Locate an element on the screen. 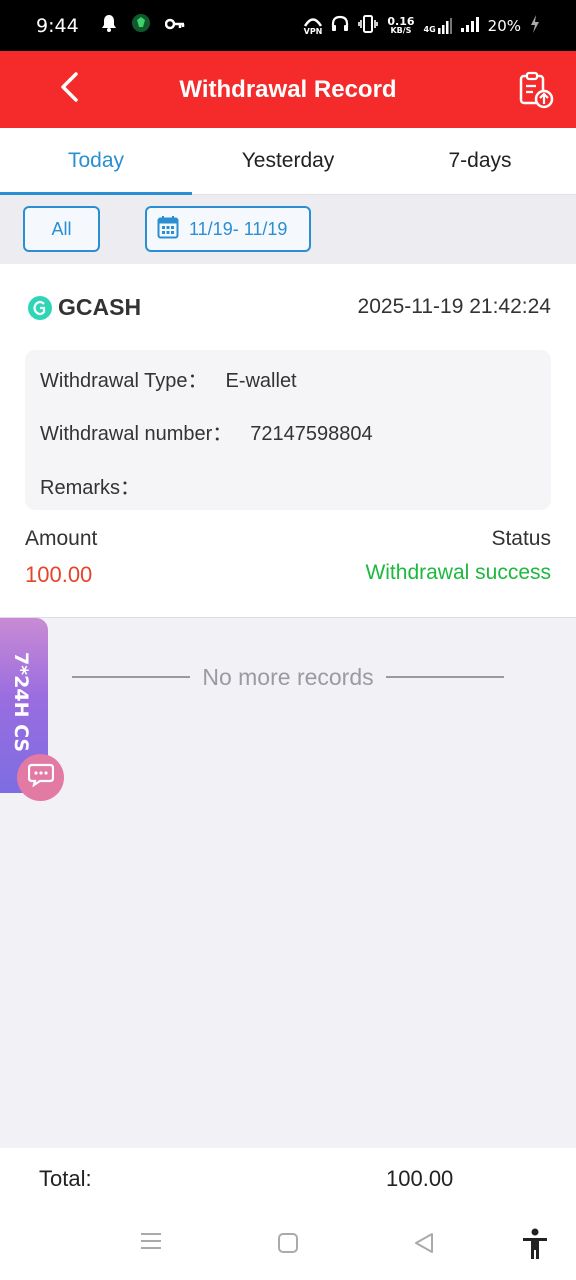  tab-today: Today is located at coordinates (96, 161).